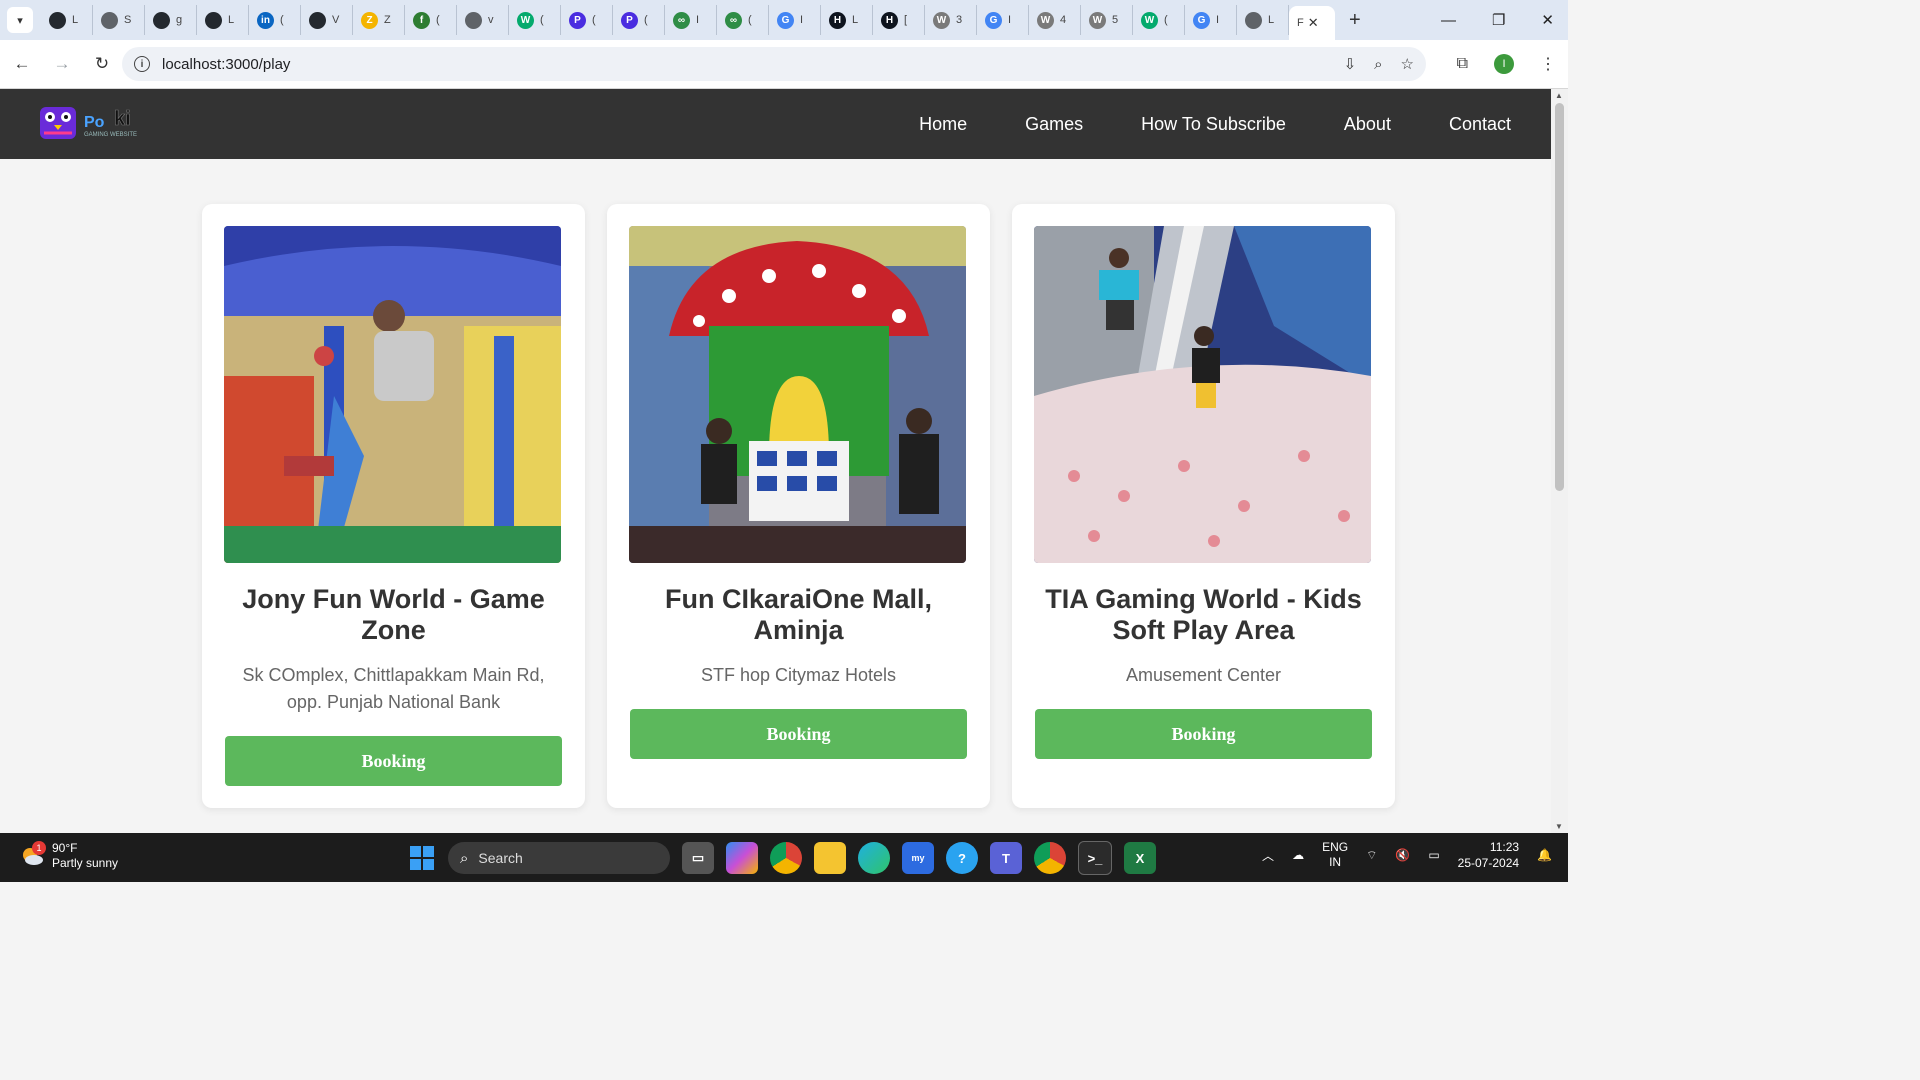  Describe the element at coordinates (698, 858) in the screenshot. I see `task-view-icon: ▭` at that location.